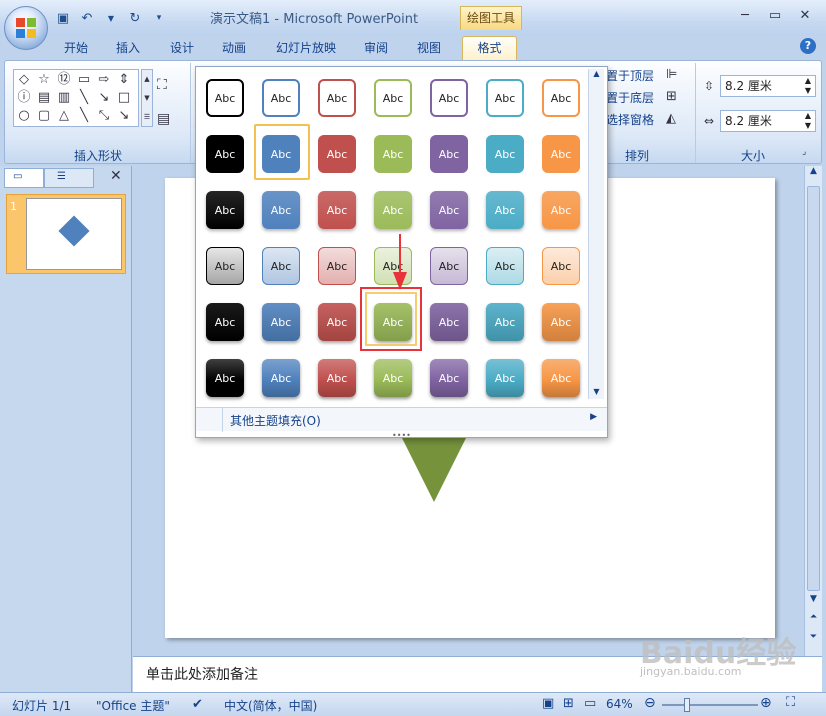  Describe the element at coordinates (225, 98) in the screenshot. I see `fill-swatch-outline-1: Abc` at that location.